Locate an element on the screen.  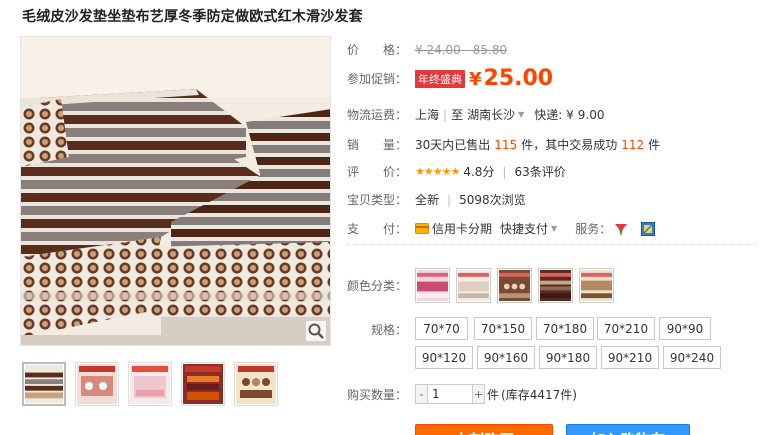
express-label: 快递: is located at coordinates (548, 115).